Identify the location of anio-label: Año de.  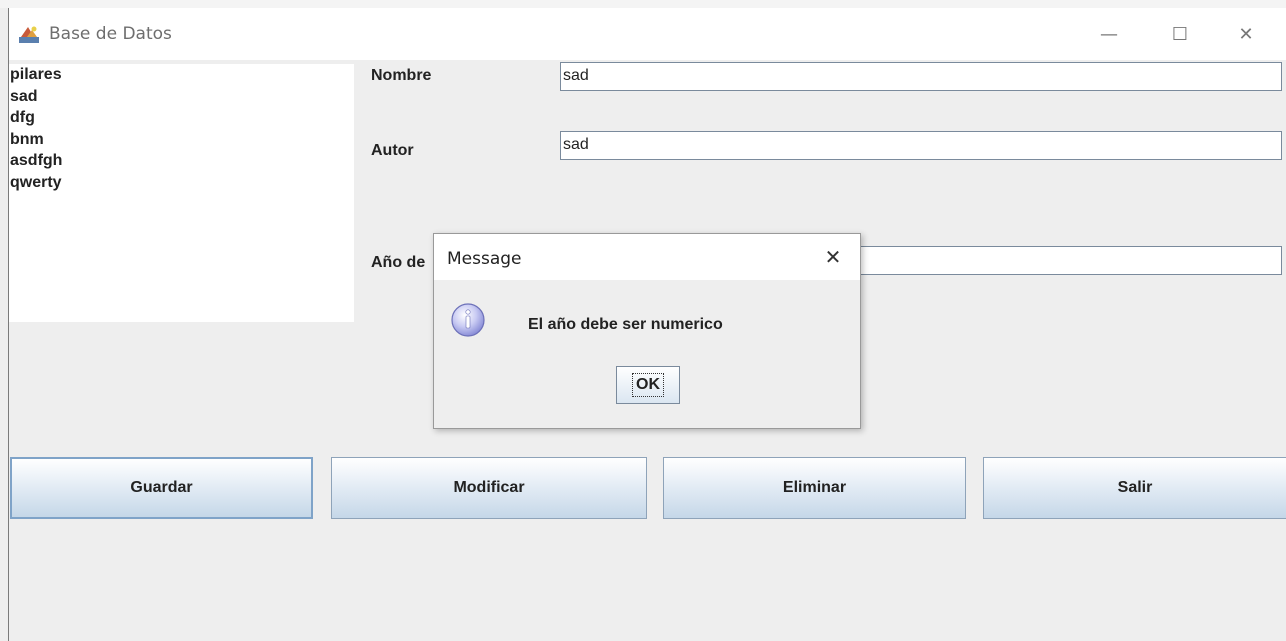
(398, 262).